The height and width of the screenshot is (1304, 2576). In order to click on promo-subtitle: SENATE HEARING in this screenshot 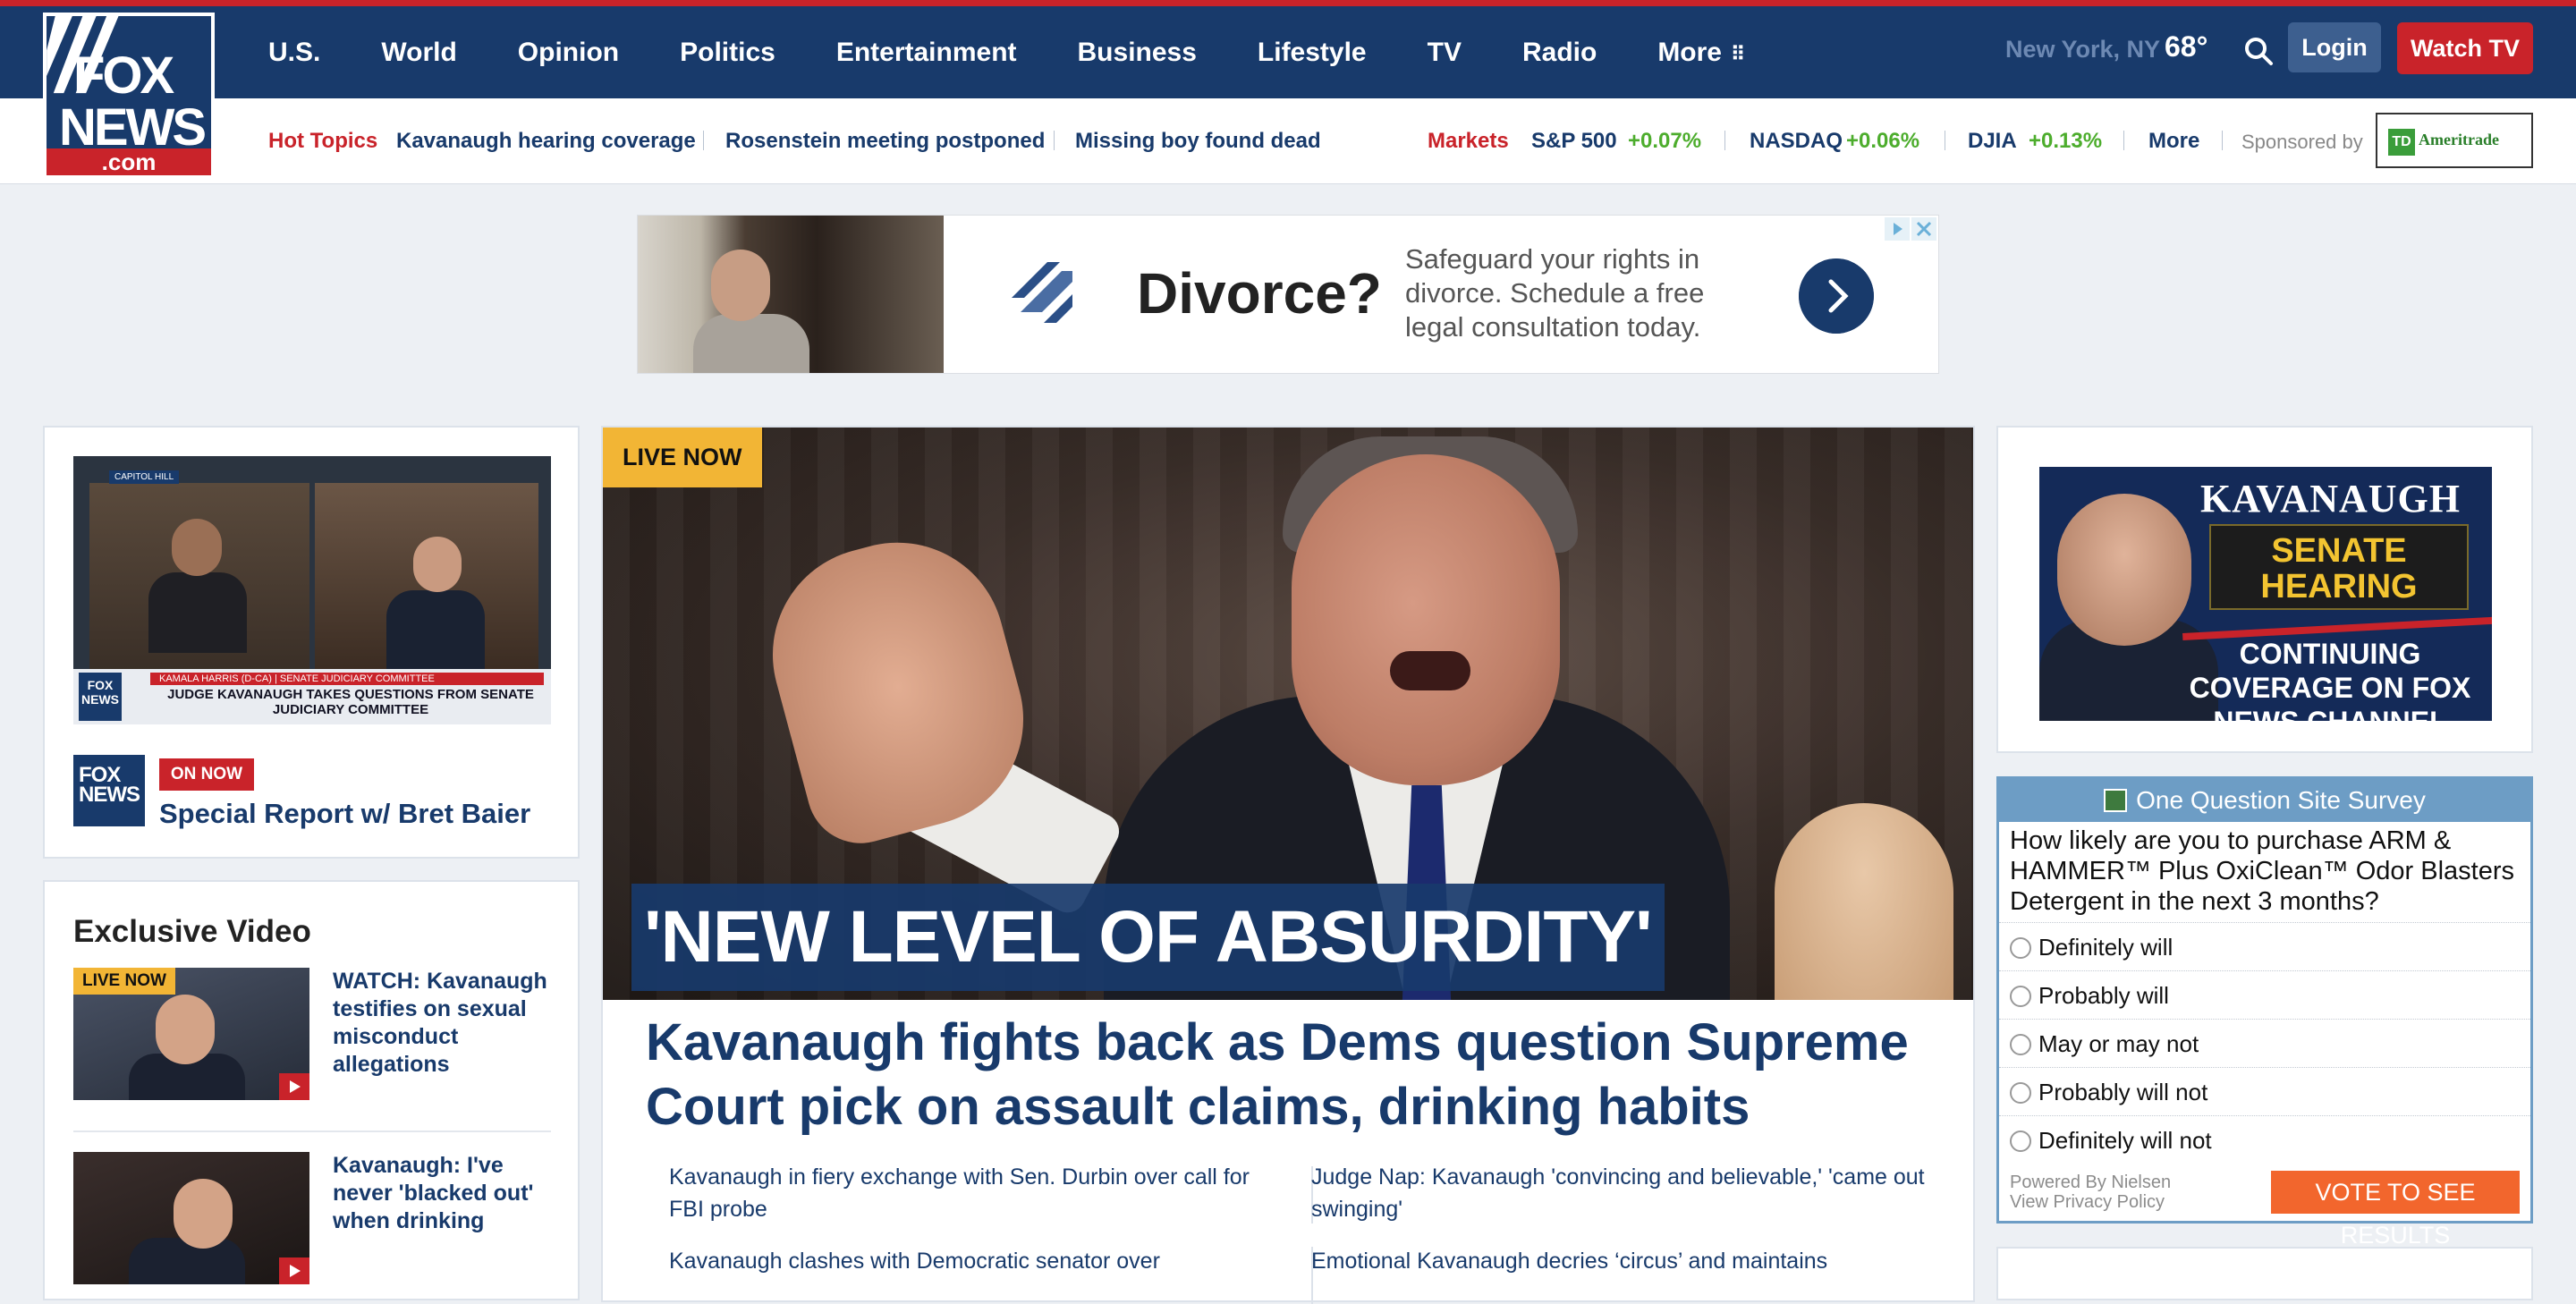, I will do `click(2339, 568)`.